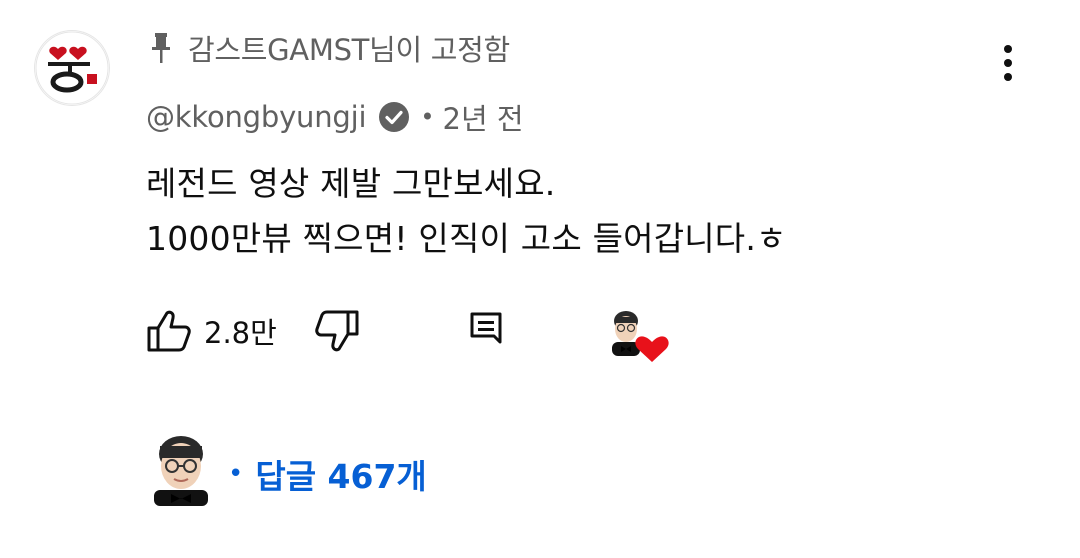 Image resolution: width=1080 pixels, height=558 pixels. Describe the element at coordinates (341, 476) in the screenshot. I see `replies-count-label: 답글 467개` at that location.